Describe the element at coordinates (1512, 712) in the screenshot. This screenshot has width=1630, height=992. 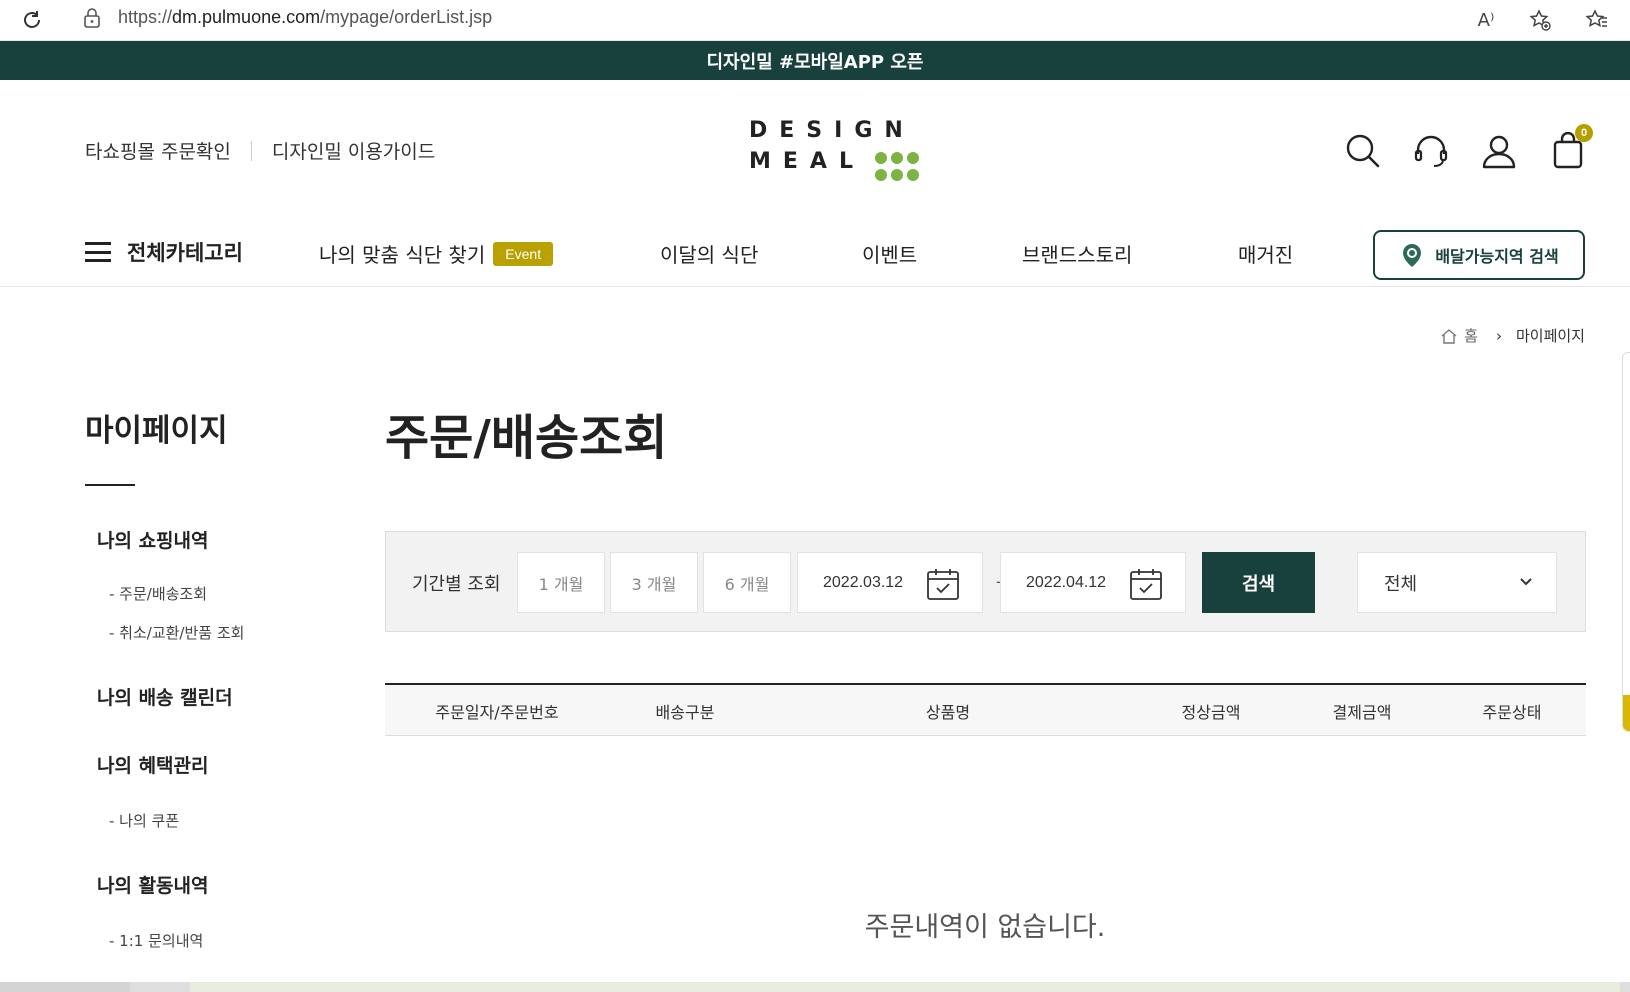
I see `column-order-status: 주문상태` at that location.